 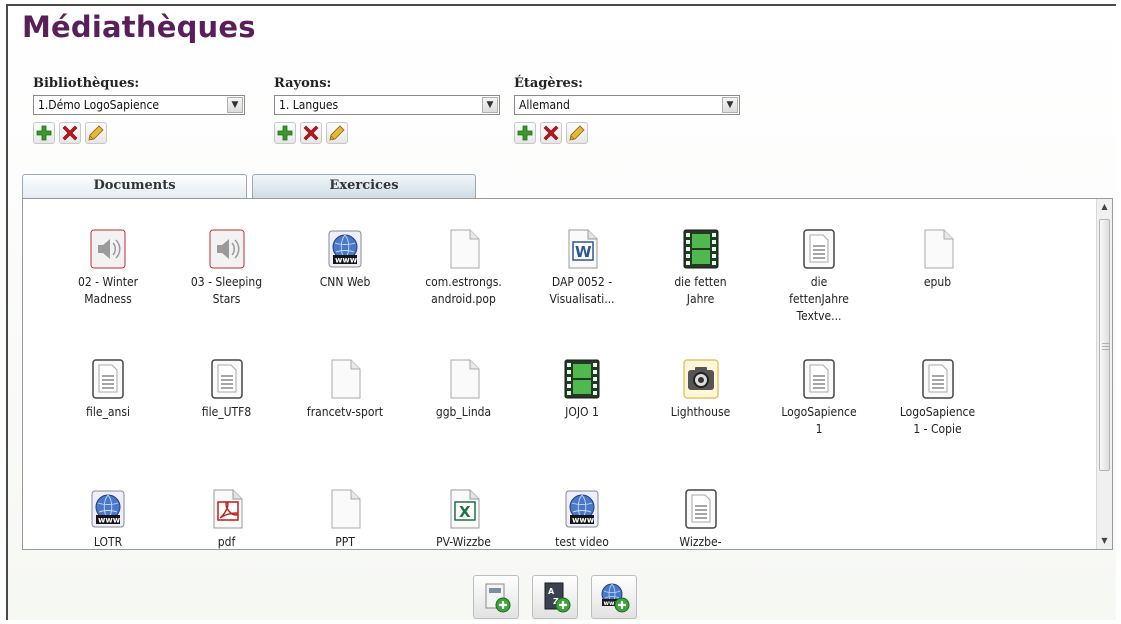 I want to click on file-item: www CNN Web, so click(x=345, y=260).